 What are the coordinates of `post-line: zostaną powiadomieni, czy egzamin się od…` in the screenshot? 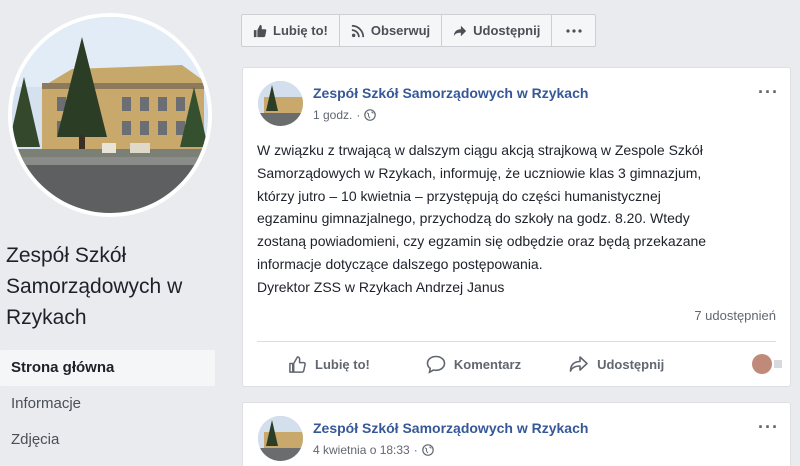 It's located at (482, 241).